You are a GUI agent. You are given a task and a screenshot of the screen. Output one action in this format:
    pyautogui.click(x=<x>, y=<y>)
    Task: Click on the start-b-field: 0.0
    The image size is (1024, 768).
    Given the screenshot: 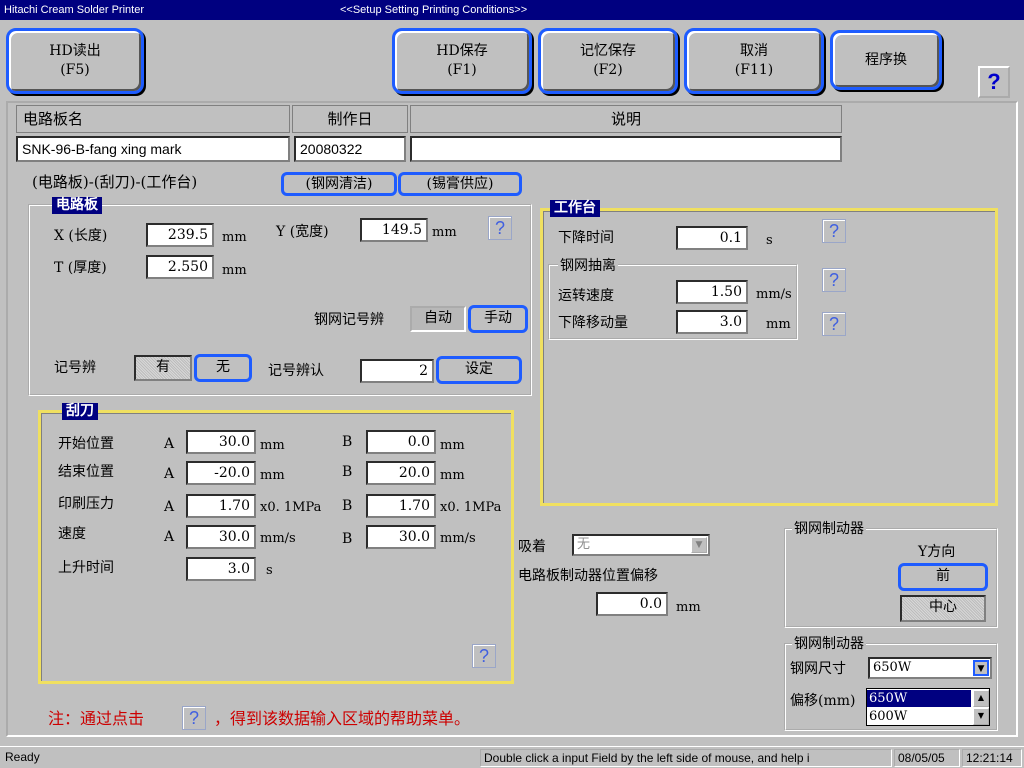 What is the action you would take?
    pyautogui.click(x=401, y=442)
    